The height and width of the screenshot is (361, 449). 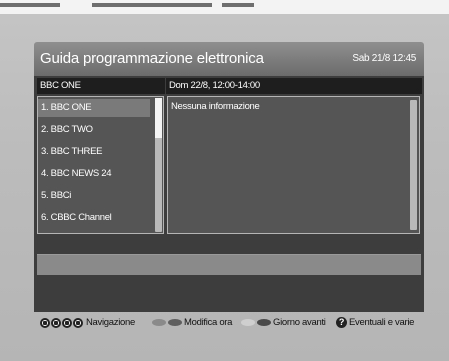 What do you see at coordinates (215, 106) in the screenshot?
I see `event-info: Nessuna informazione` at bounding box center [215, 106].